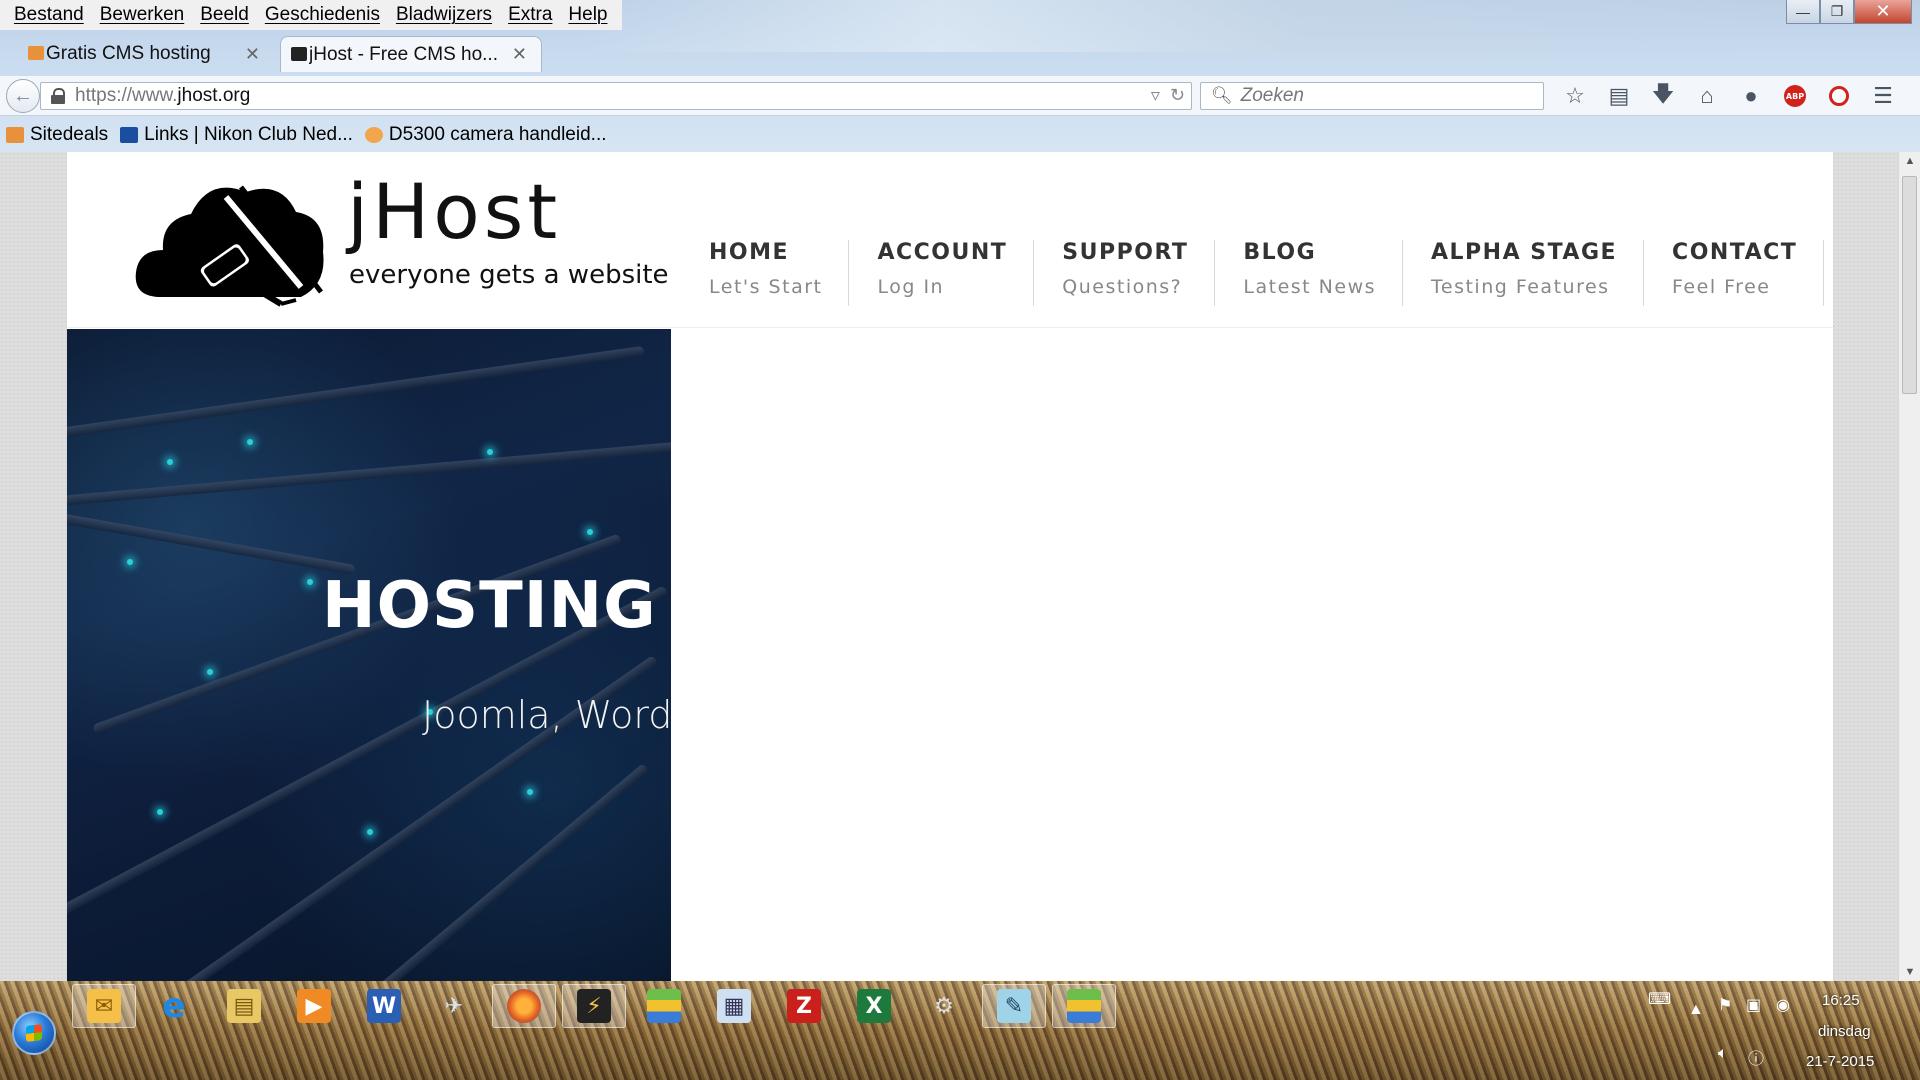 The image size is (1920, 1080). Describe the element at coordinates (384, 1006) in the screenshot. I see `word-icon: W` at that location.